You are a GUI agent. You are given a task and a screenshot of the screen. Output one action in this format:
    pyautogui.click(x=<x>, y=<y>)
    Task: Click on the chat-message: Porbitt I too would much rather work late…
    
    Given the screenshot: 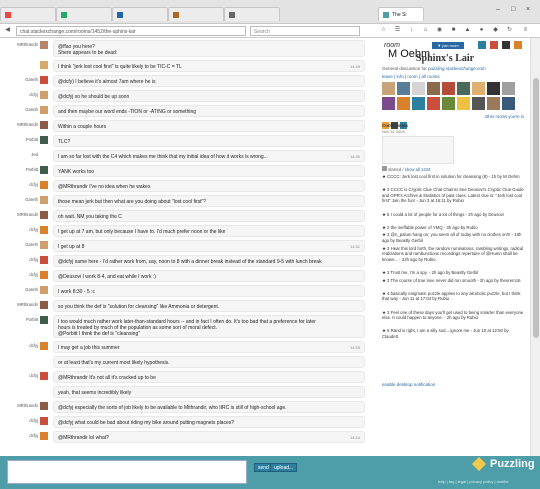 What is the action you would take?
    pyautogui.click(x=188, y=326)
    